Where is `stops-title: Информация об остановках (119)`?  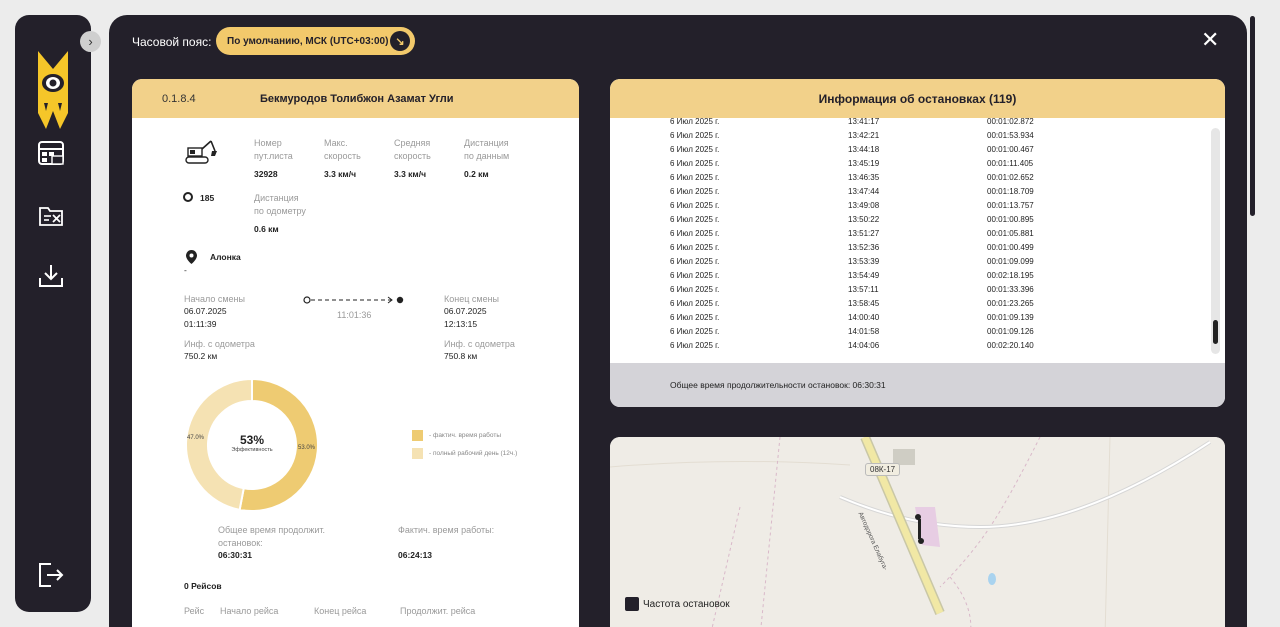 stops-title: Информация об остановках (119) is located at coordinates (917, 98).